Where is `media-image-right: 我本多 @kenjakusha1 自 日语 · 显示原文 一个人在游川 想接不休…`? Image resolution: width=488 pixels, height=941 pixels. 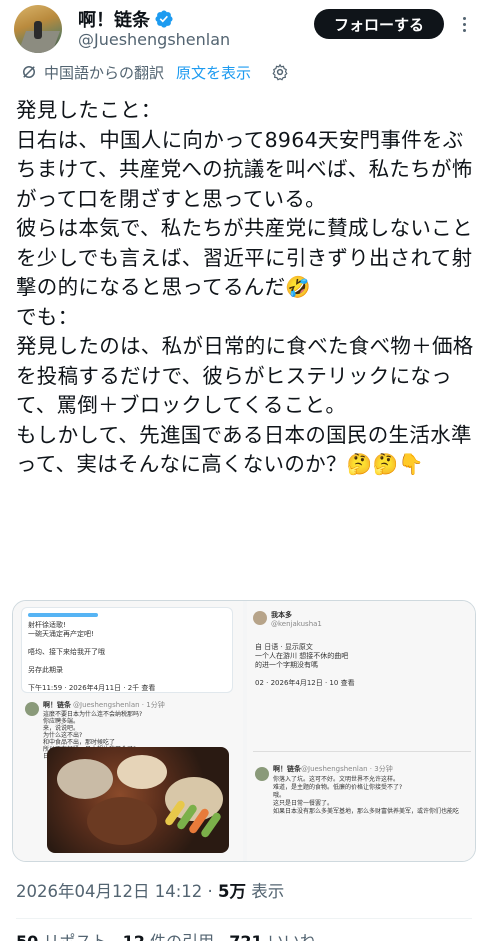 media-image-right: 我本多 @kenjakusha1 自 日语 · 显示原文 一个人在游川 想接不休… is located at coordinates (361, 731).